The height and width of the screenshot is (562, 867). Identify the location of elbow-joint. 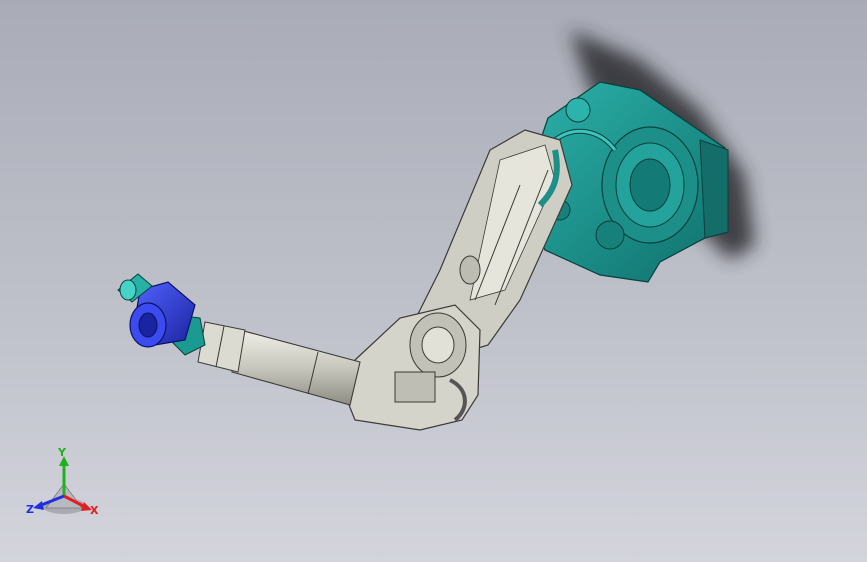
(412, 367).